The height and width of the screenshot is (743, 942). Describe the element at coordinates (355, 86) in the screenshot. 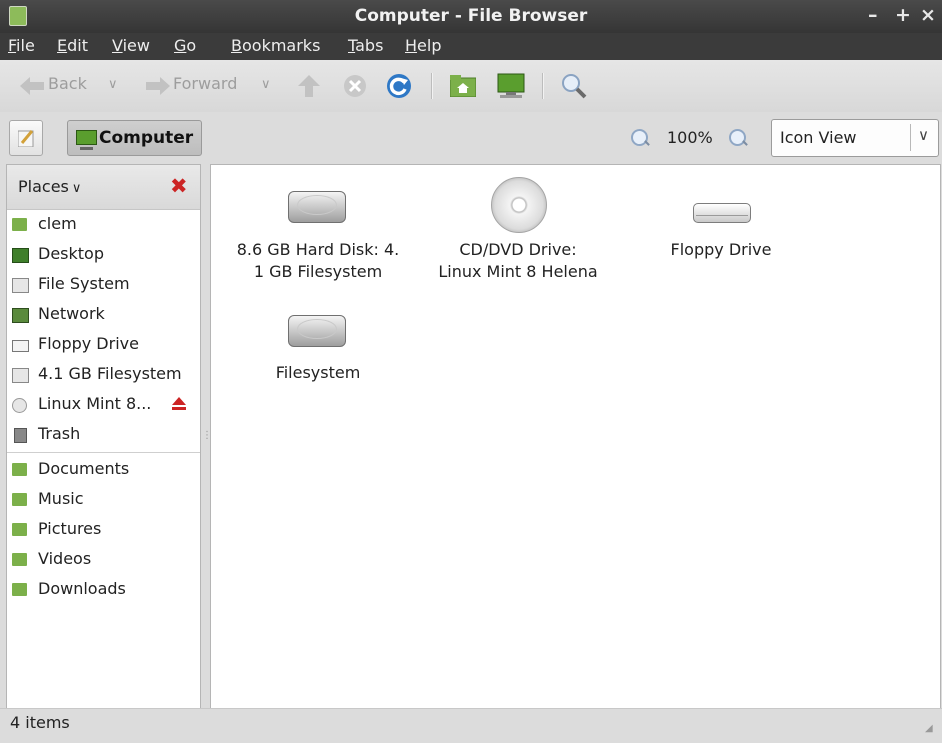

I see `stop-icon` at that location.